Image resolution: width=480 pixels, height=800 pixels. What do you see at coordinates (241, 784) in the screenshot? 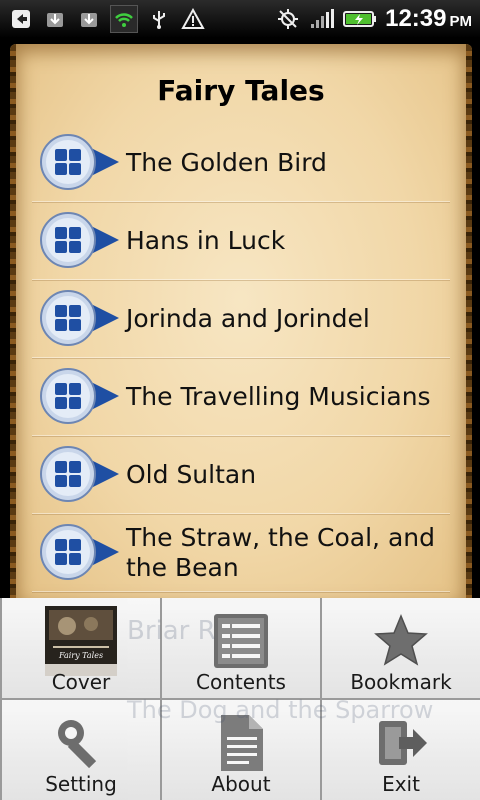
I see `menu-item-label: About` at bounding box center [241, 784].